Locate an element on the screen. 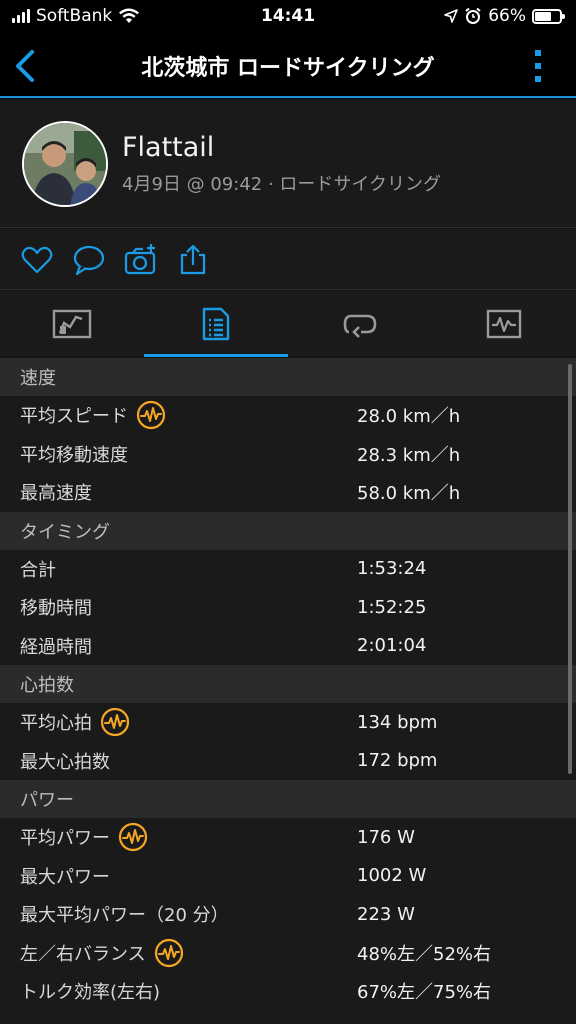 Image resolution: width=576 pixels, height=1024 pixels. stat-row: 平均スピード 28.0 km／h is located at coordinates (288, 415).